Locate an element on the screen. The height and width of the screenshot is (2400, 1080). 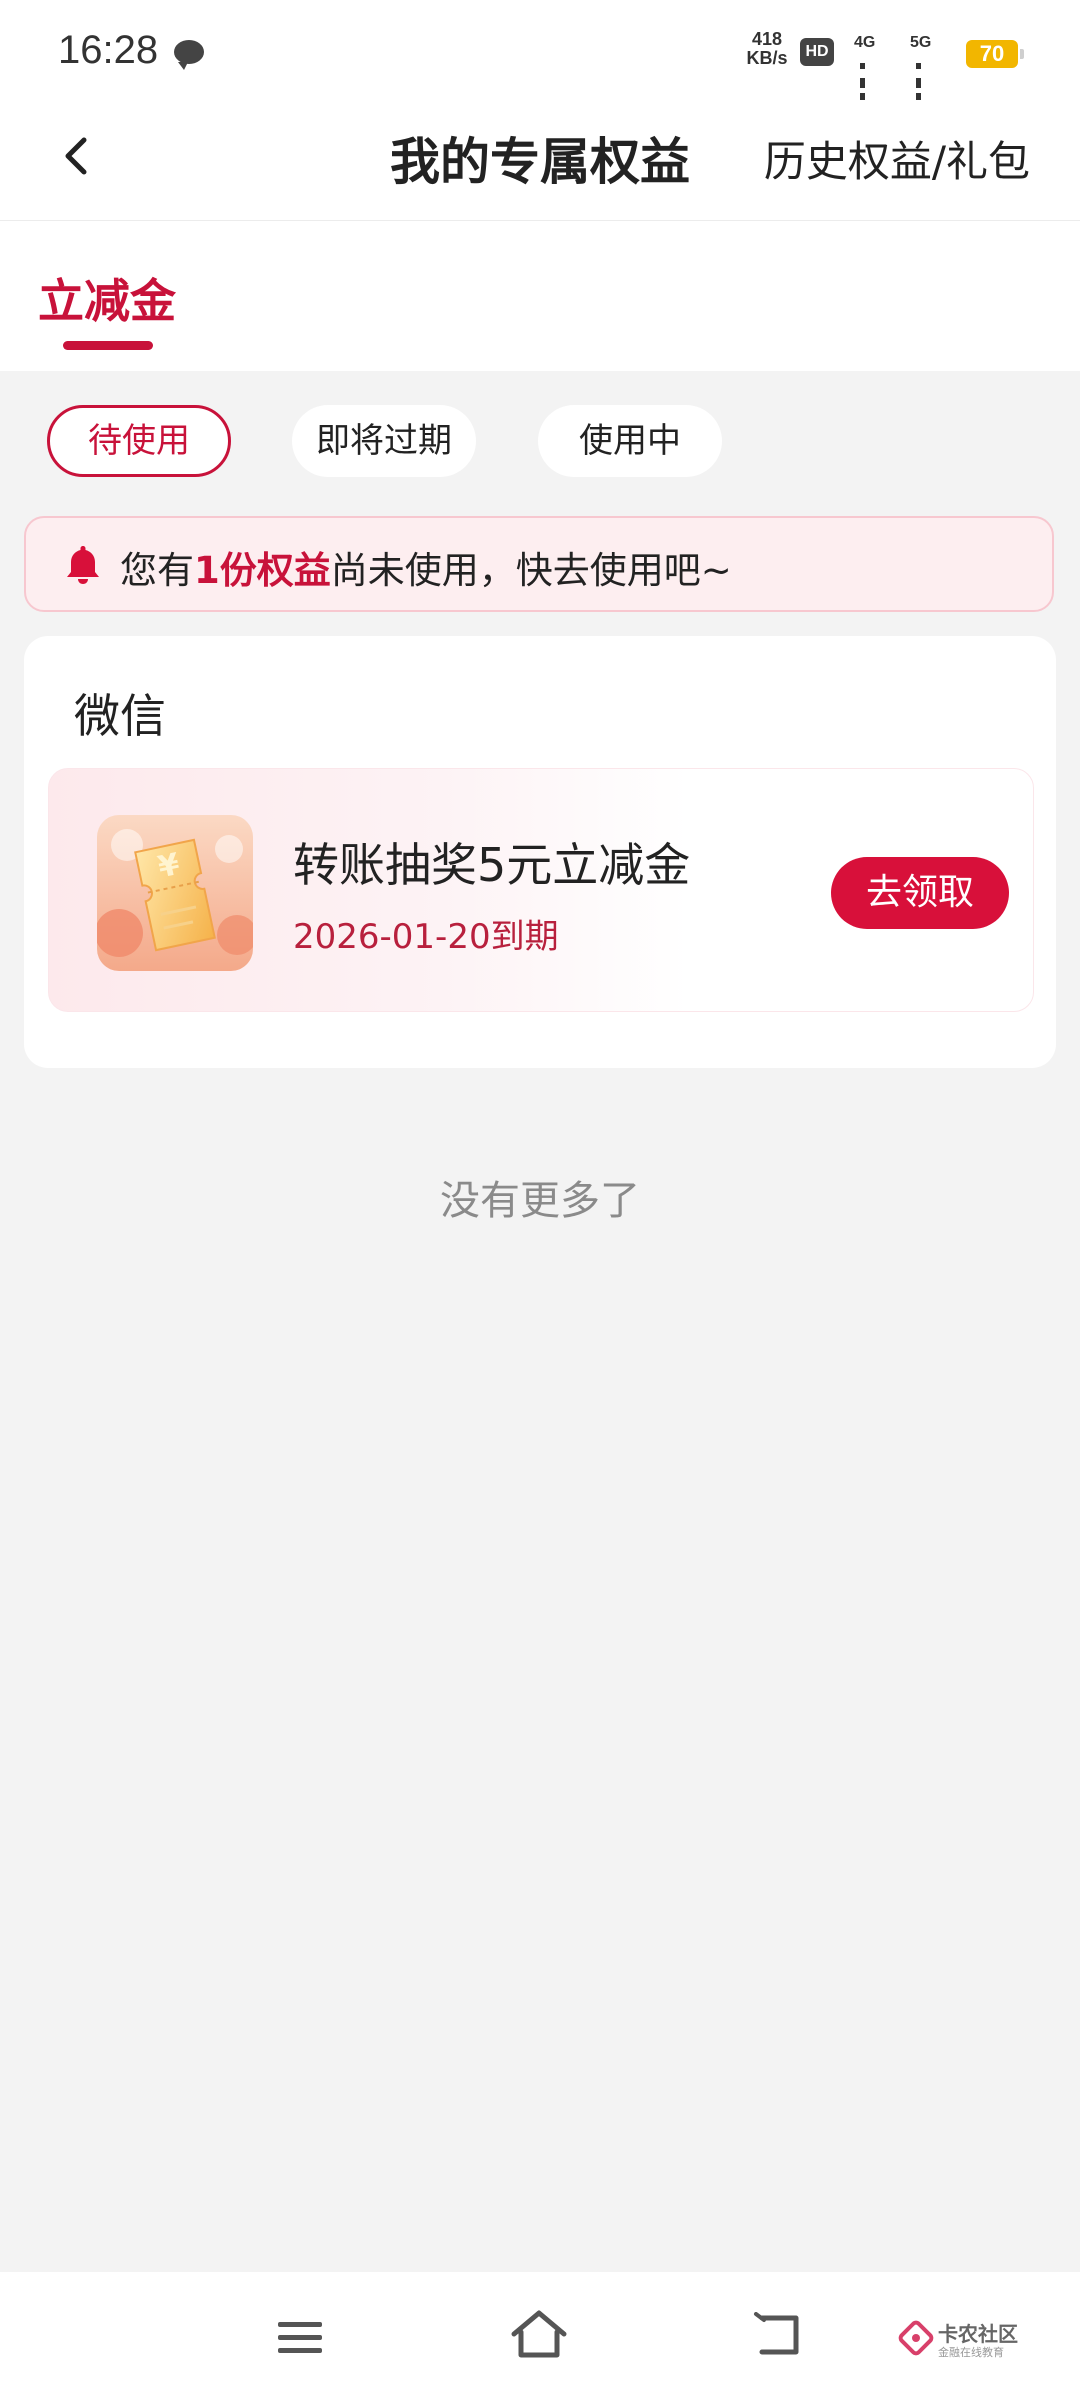
filter-in-use: 使用中 is located at coordinates (630, 441).